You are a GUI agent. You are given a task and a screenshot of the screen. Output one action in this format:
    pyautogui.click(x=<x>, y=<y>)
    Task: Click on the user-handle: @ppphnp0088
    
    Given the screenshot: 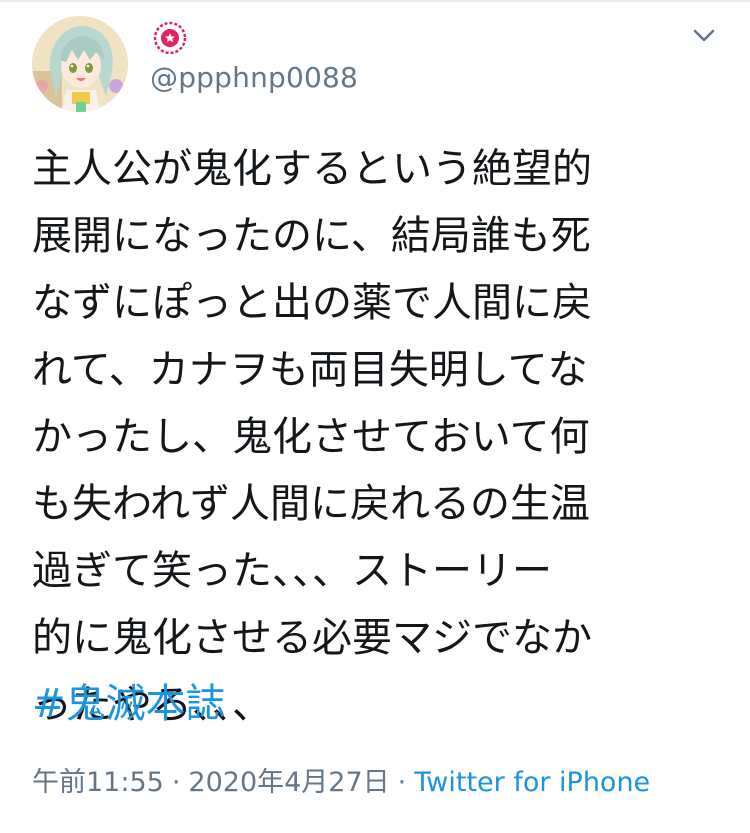 What is the action you would take?
    pyautogui.click(x=254, y=78)
    